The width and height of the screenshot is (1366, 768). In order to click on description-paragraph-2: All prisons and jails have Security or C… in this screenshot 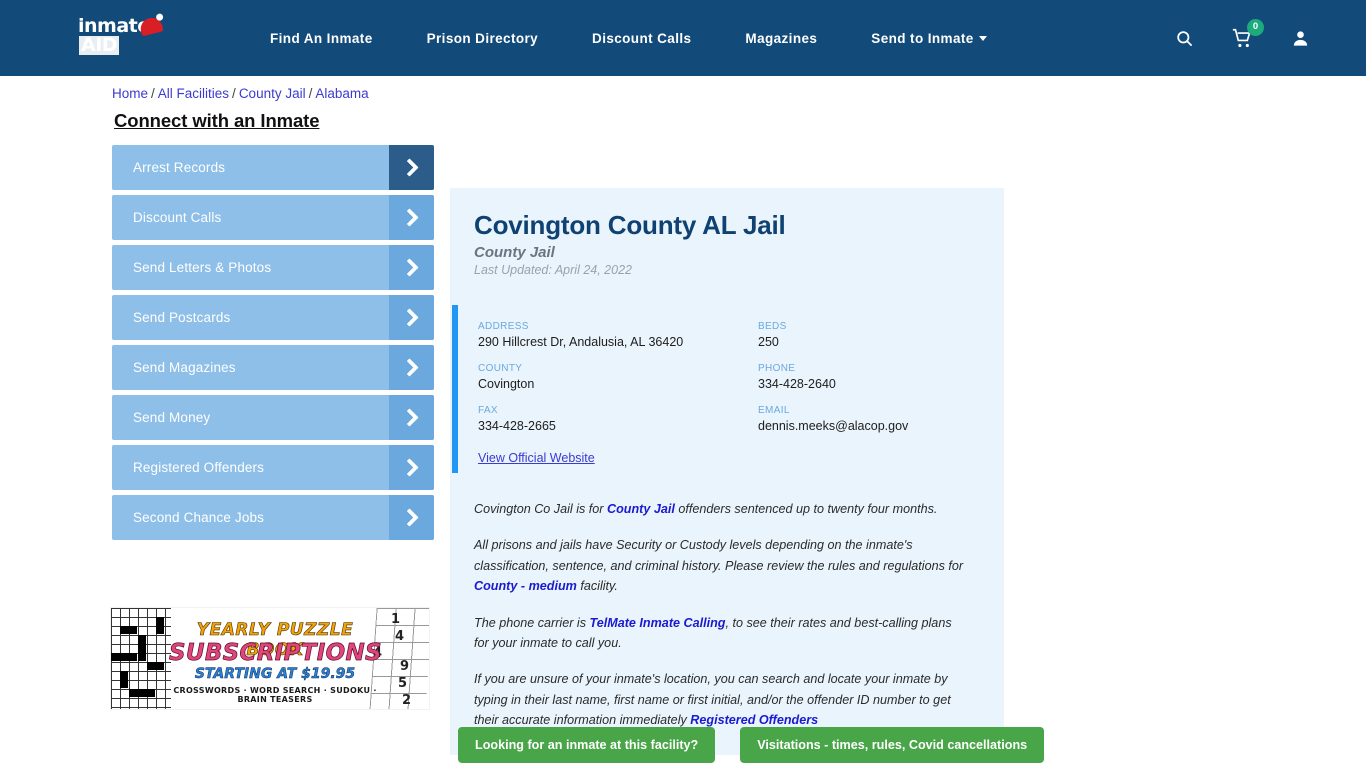, I will do `click(719, 566)`.